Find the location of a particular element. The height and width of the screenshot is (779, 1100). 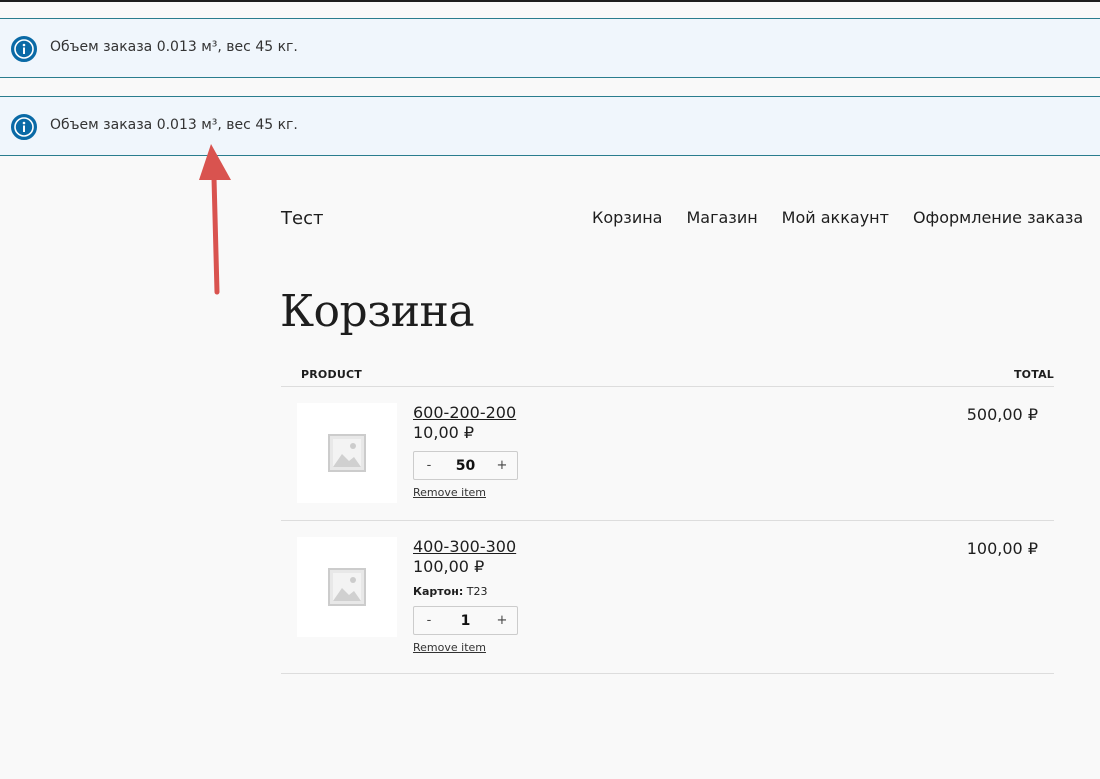

column-product: PRODUCT is located at coordinates (331, 374).